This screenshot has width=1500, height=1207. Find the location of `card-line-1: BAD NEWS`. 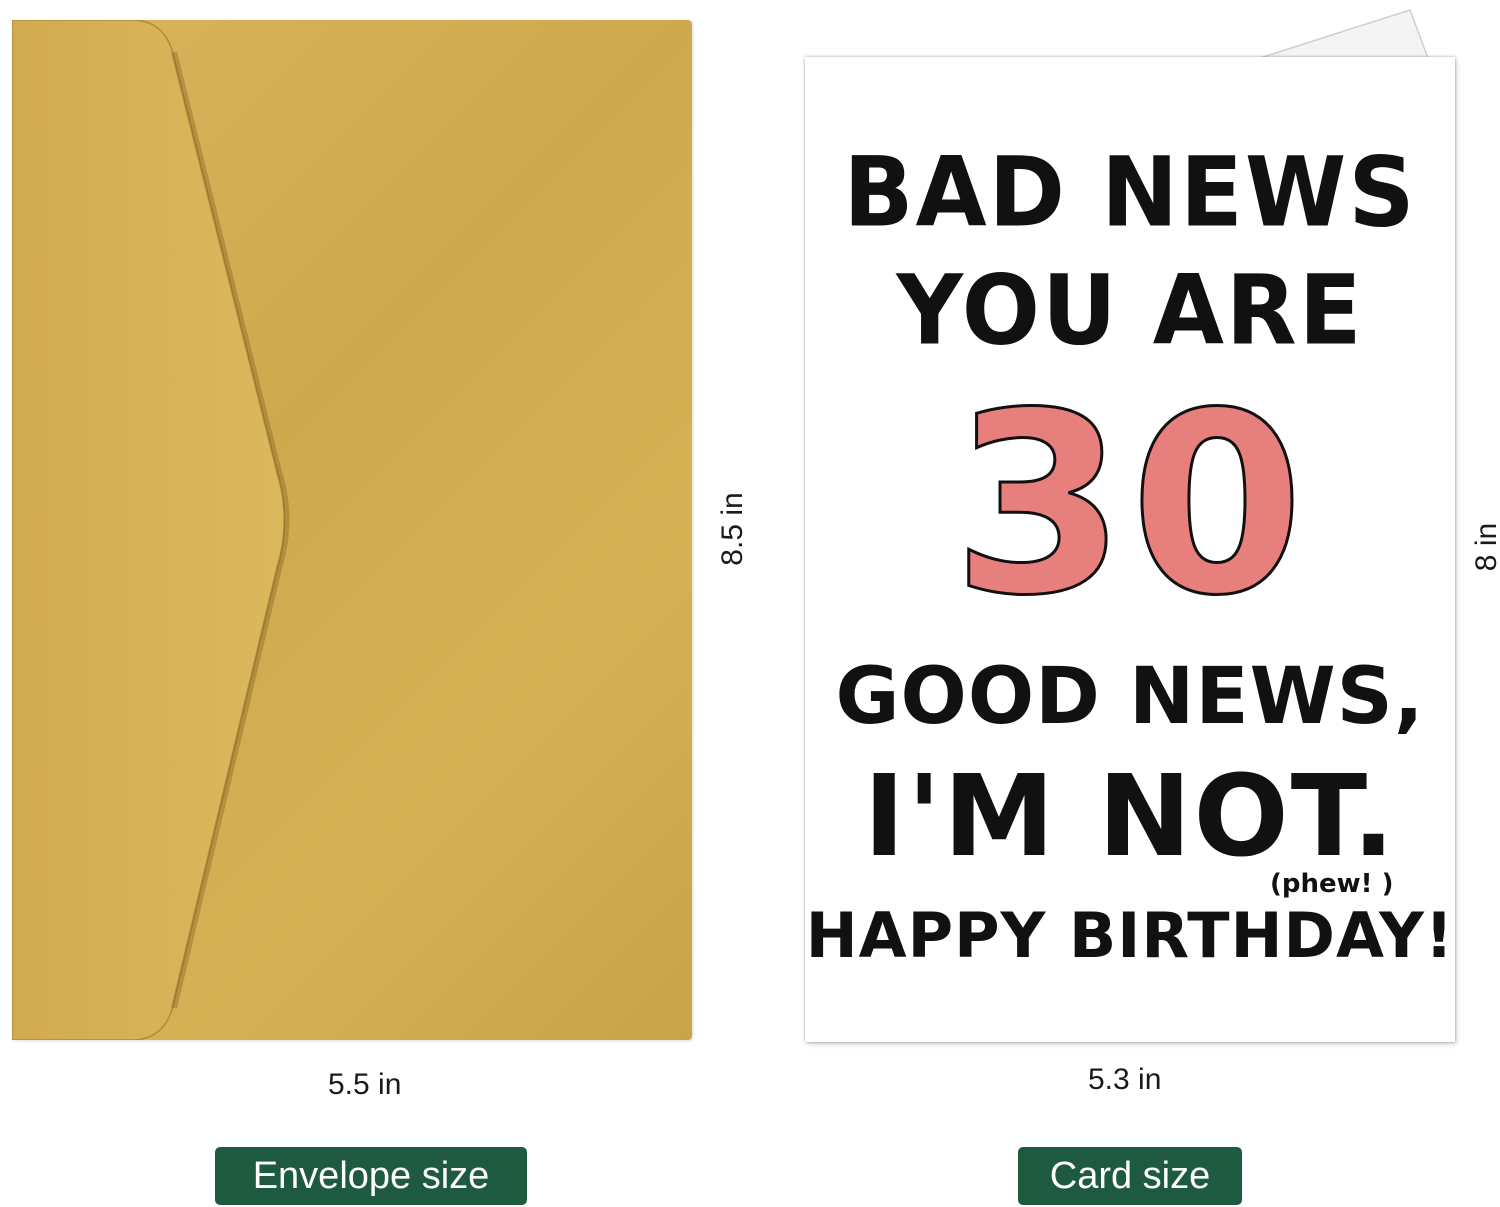

card-line-1: BAD NEWS is located at coordinates (1130, 192).